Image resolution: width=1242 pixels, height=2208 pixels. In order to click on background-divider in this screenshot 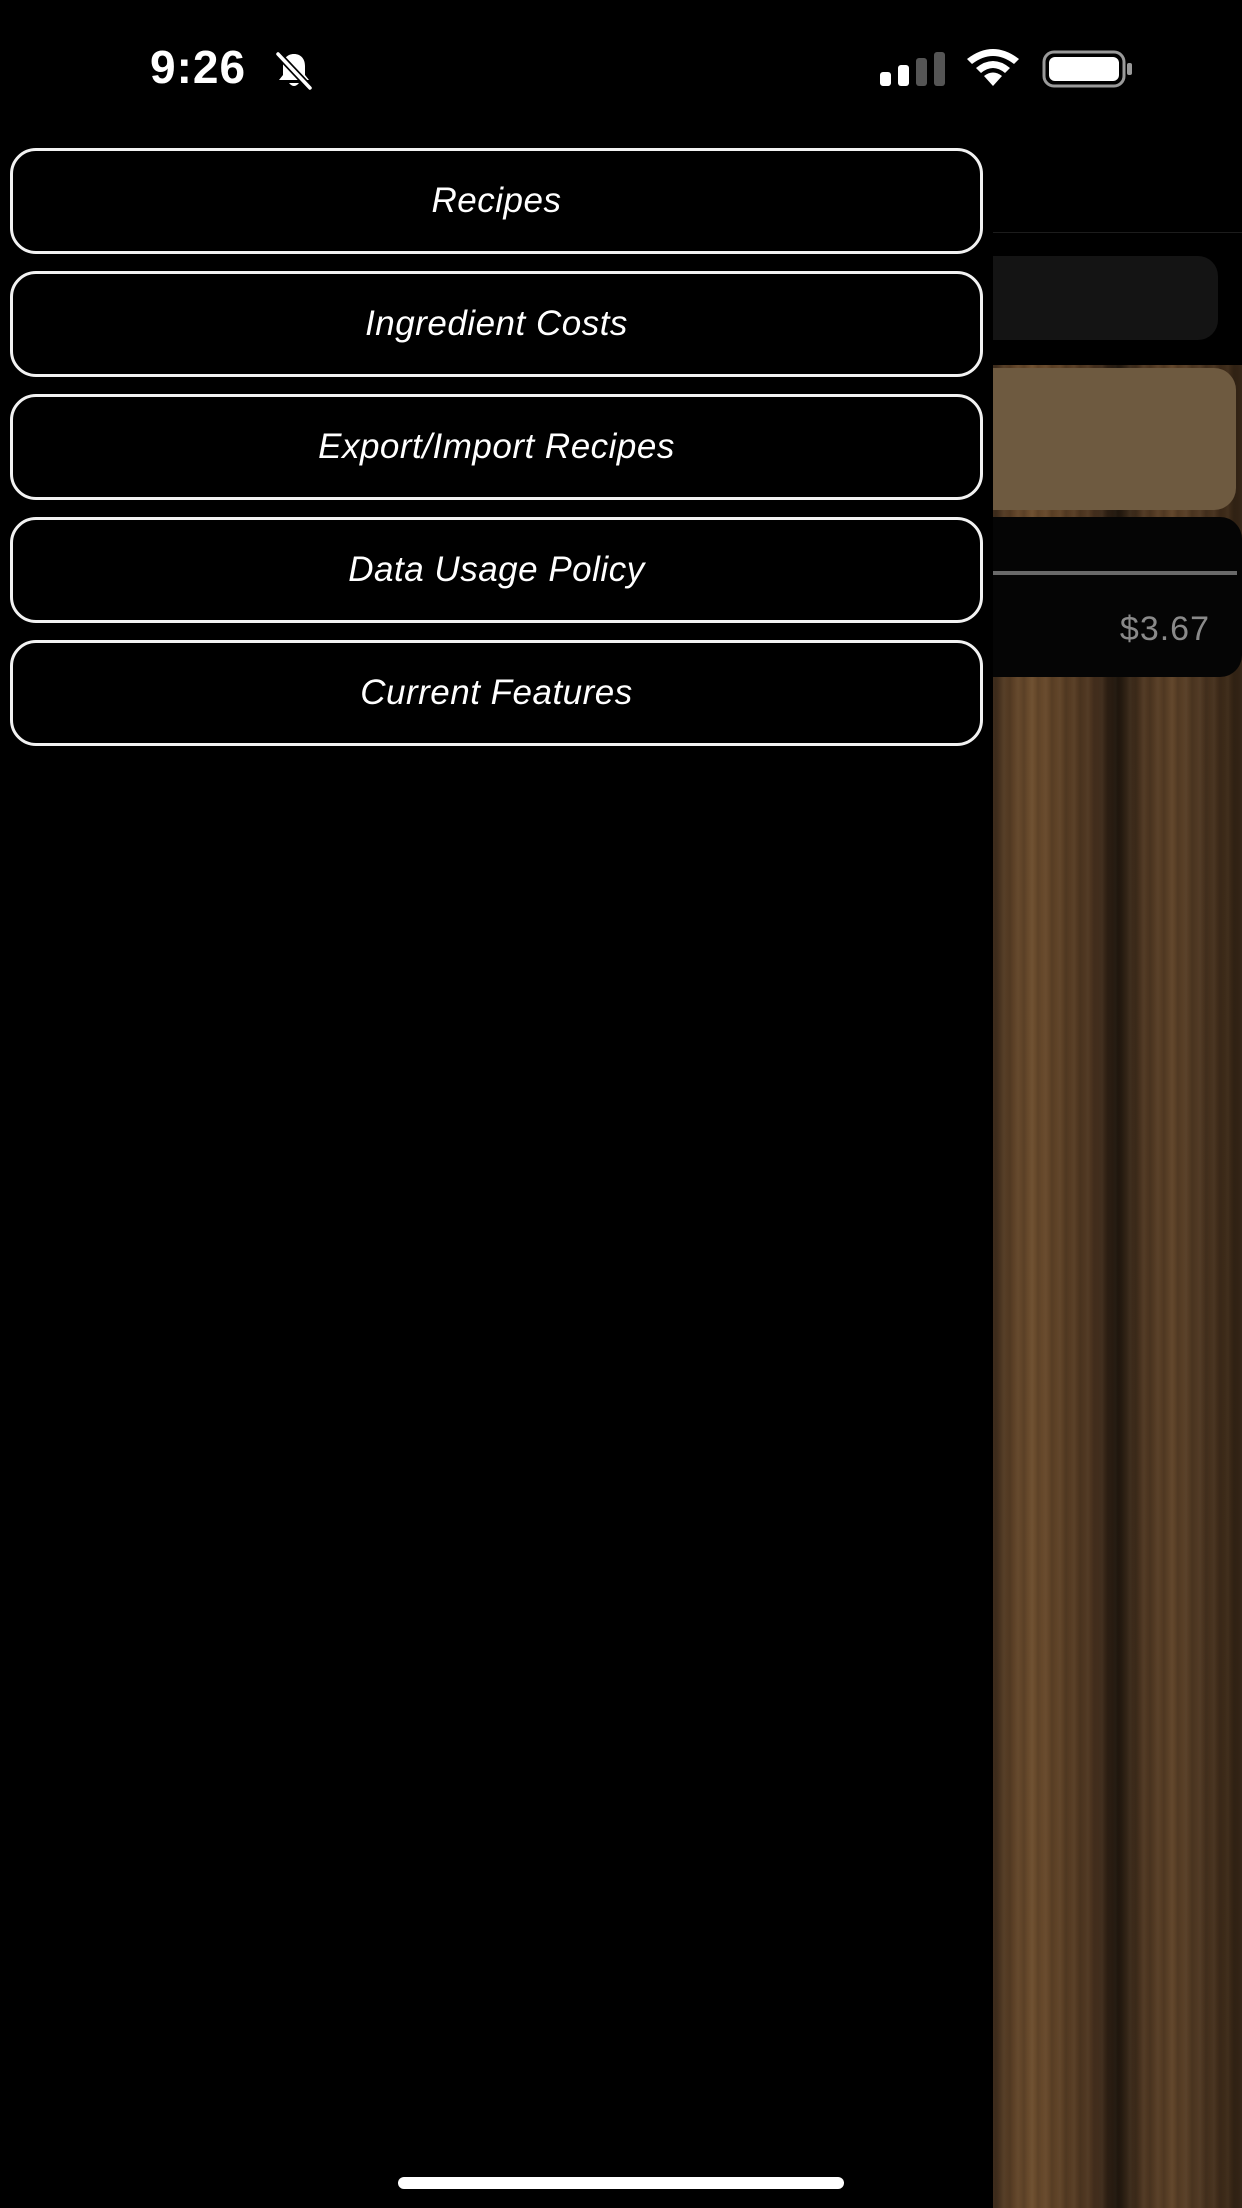, I will do `click(1115, 573)`.